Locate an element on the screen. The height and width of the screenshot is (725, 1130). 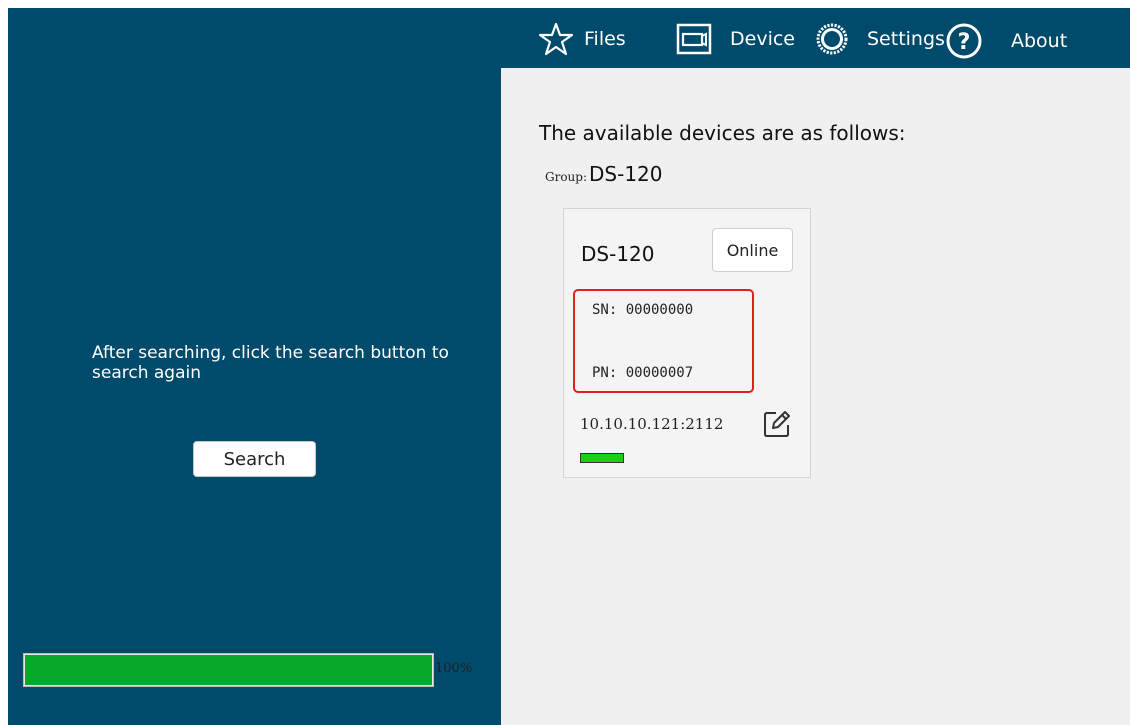
page-title: The available devices are as follows: is located at coordinates (722, 133).